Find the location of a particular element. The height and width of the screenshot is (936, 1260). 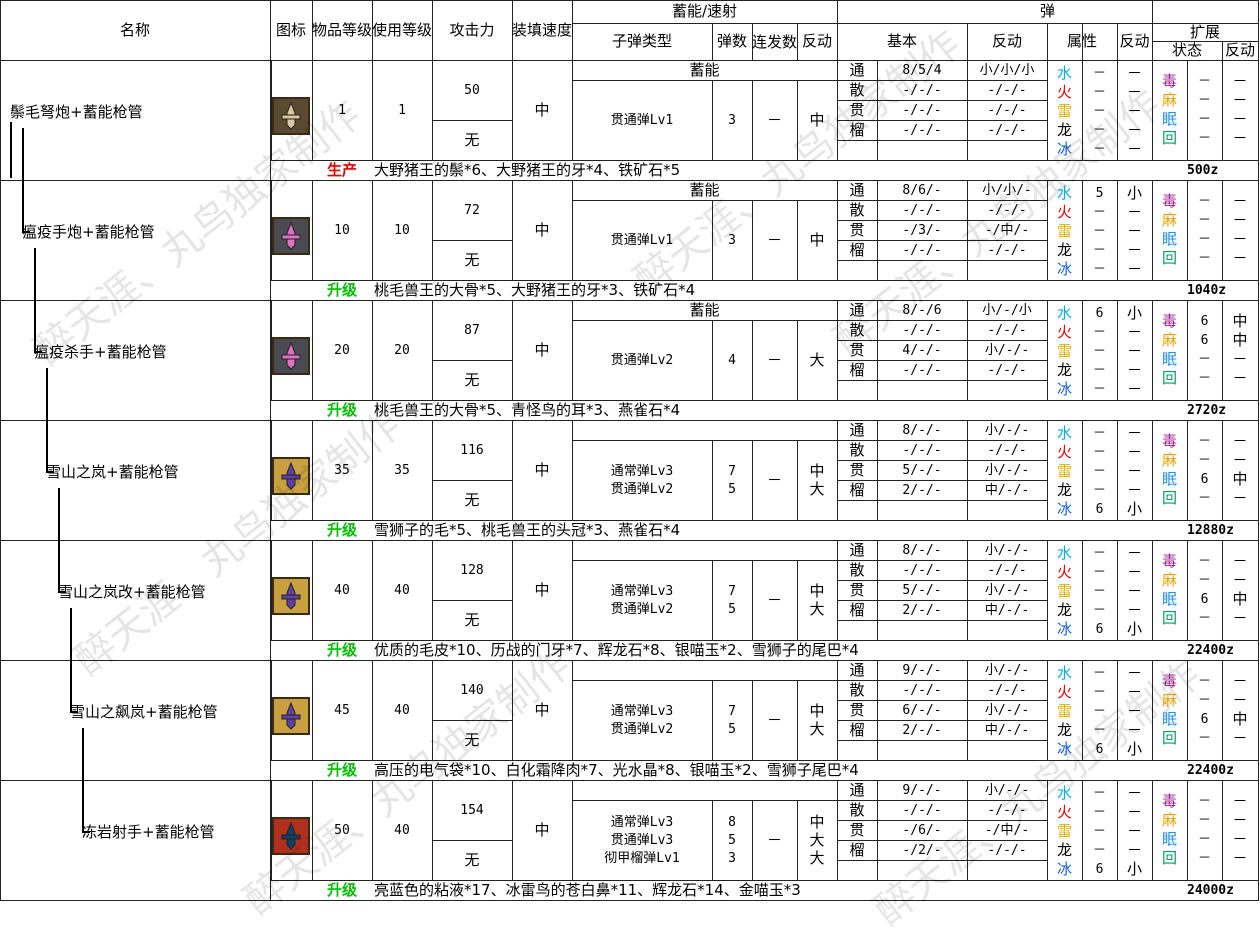

shot-basic: 6/-/- is located at coordinates (922, 710).